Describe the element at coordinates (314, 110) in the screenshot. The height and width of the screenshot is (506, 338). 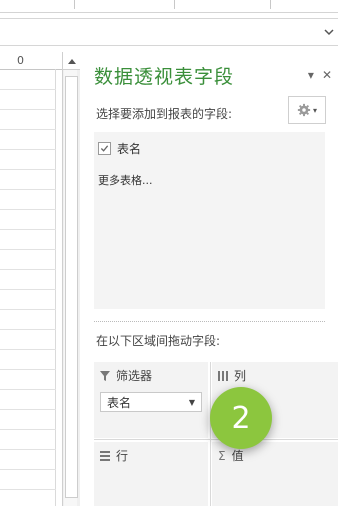
I see `chevron-down-icon: ▾` at that location.